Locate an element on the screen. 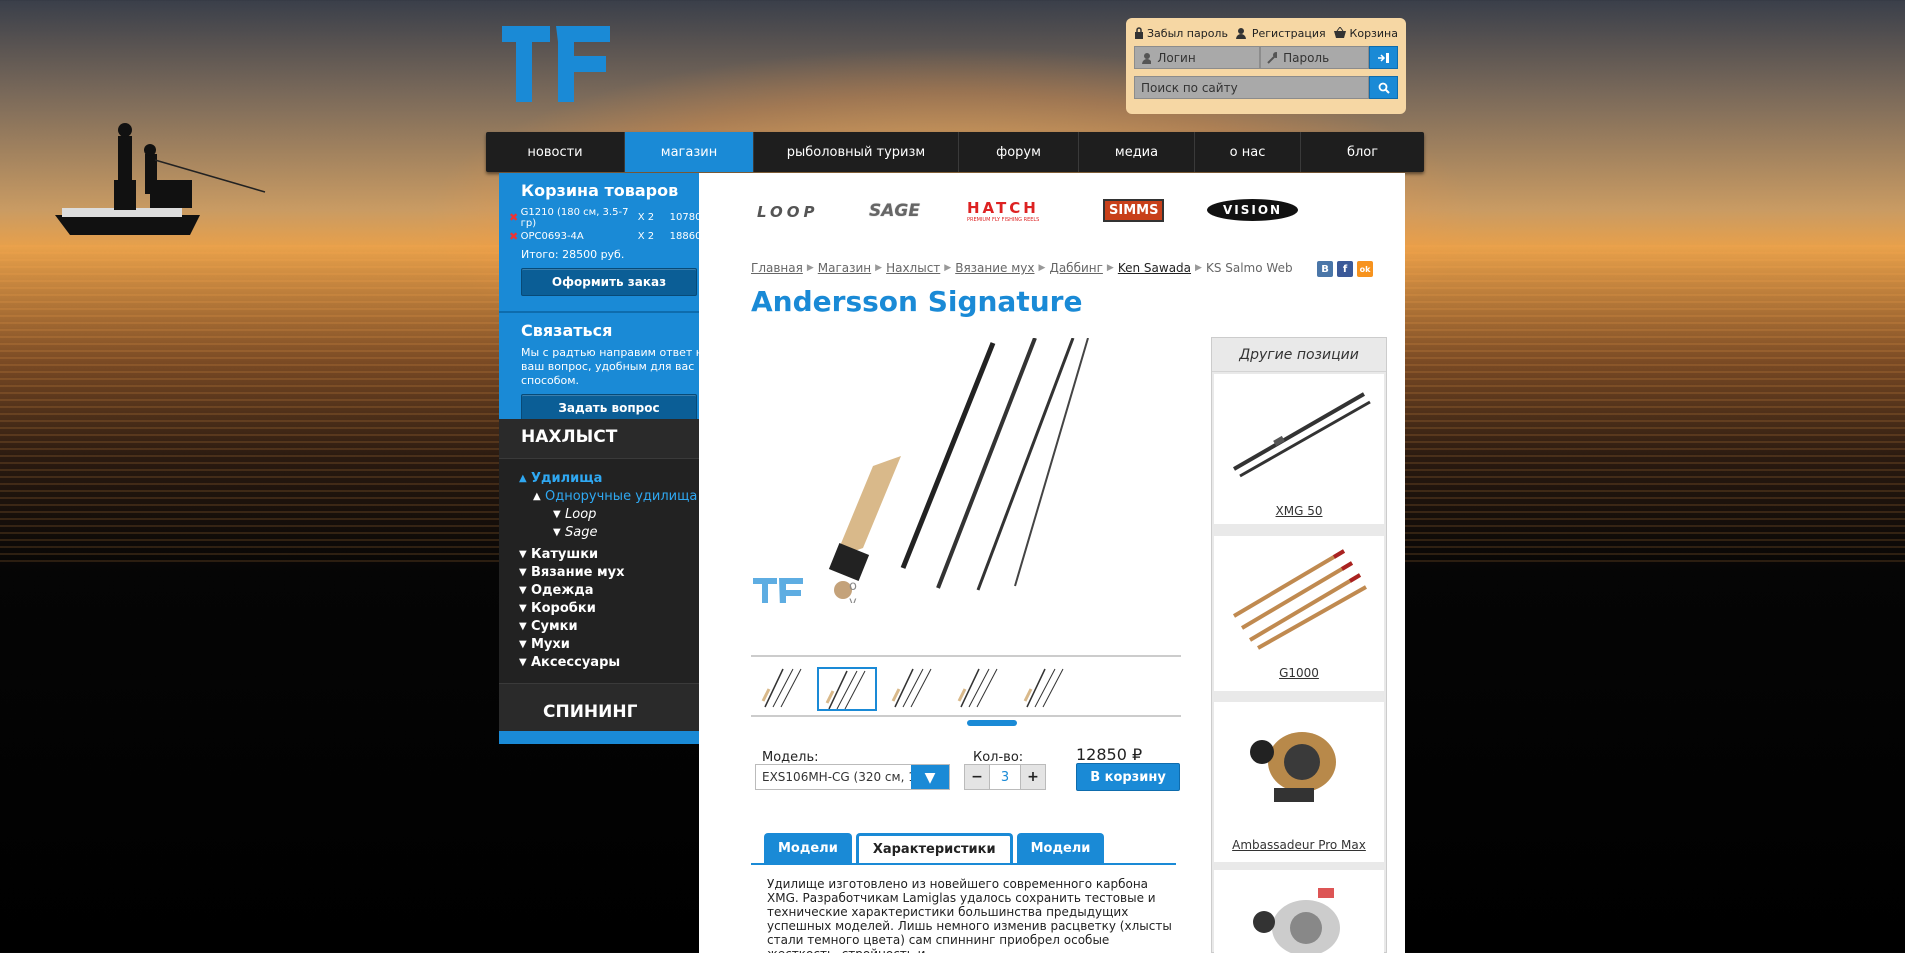 The image size is (1905, 953). lock-icon is located at coordinates (1139, 33).